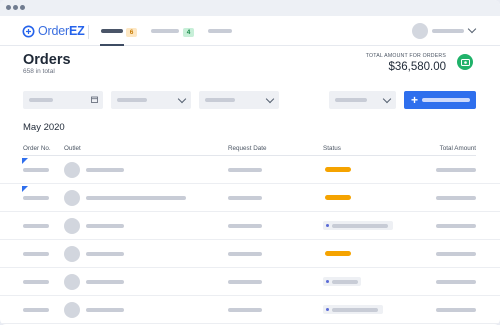  I want to click on sort-placeholder, so click(351, 100).